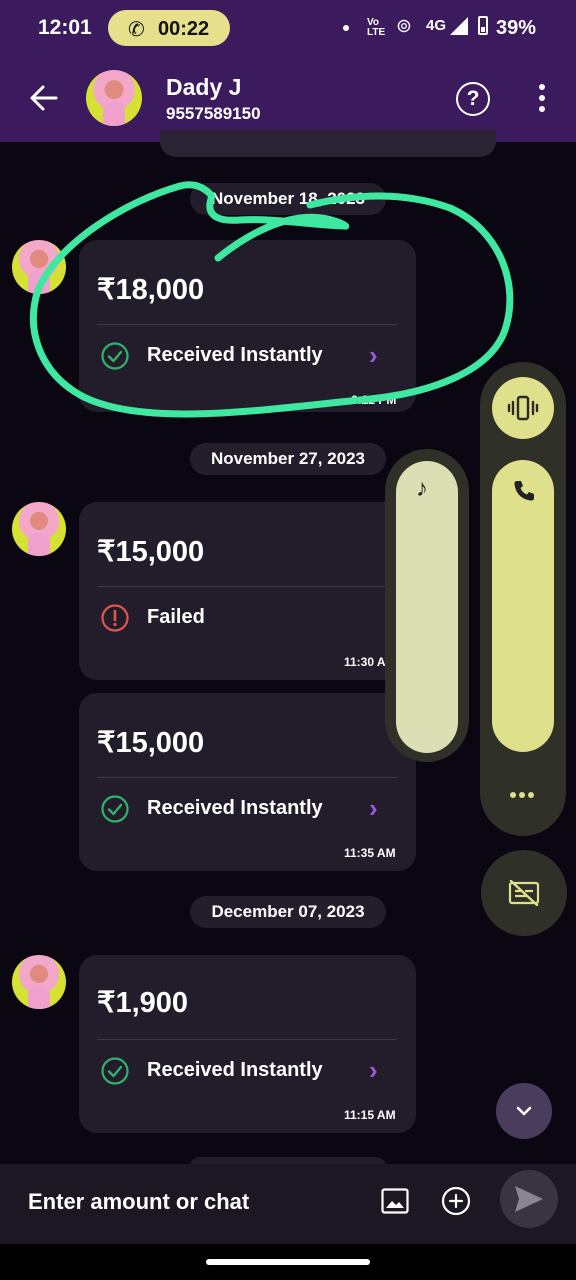 This screenshot has height=1280, width=576. I want to click on volume-settings-more-icon, so click(525, 791).